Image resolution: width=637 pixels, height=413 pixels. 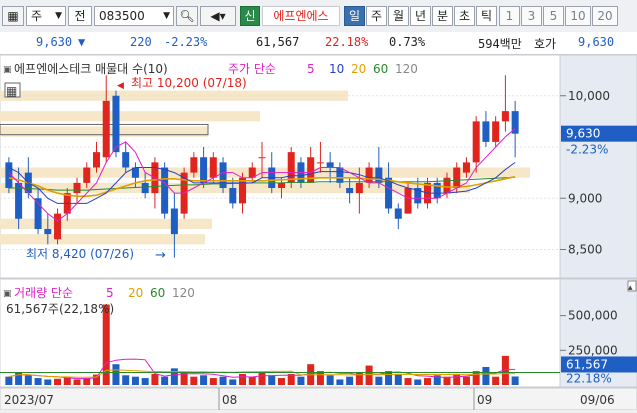 I want to click on volume-tick-1: 250,000, so click(x=593, y=350).